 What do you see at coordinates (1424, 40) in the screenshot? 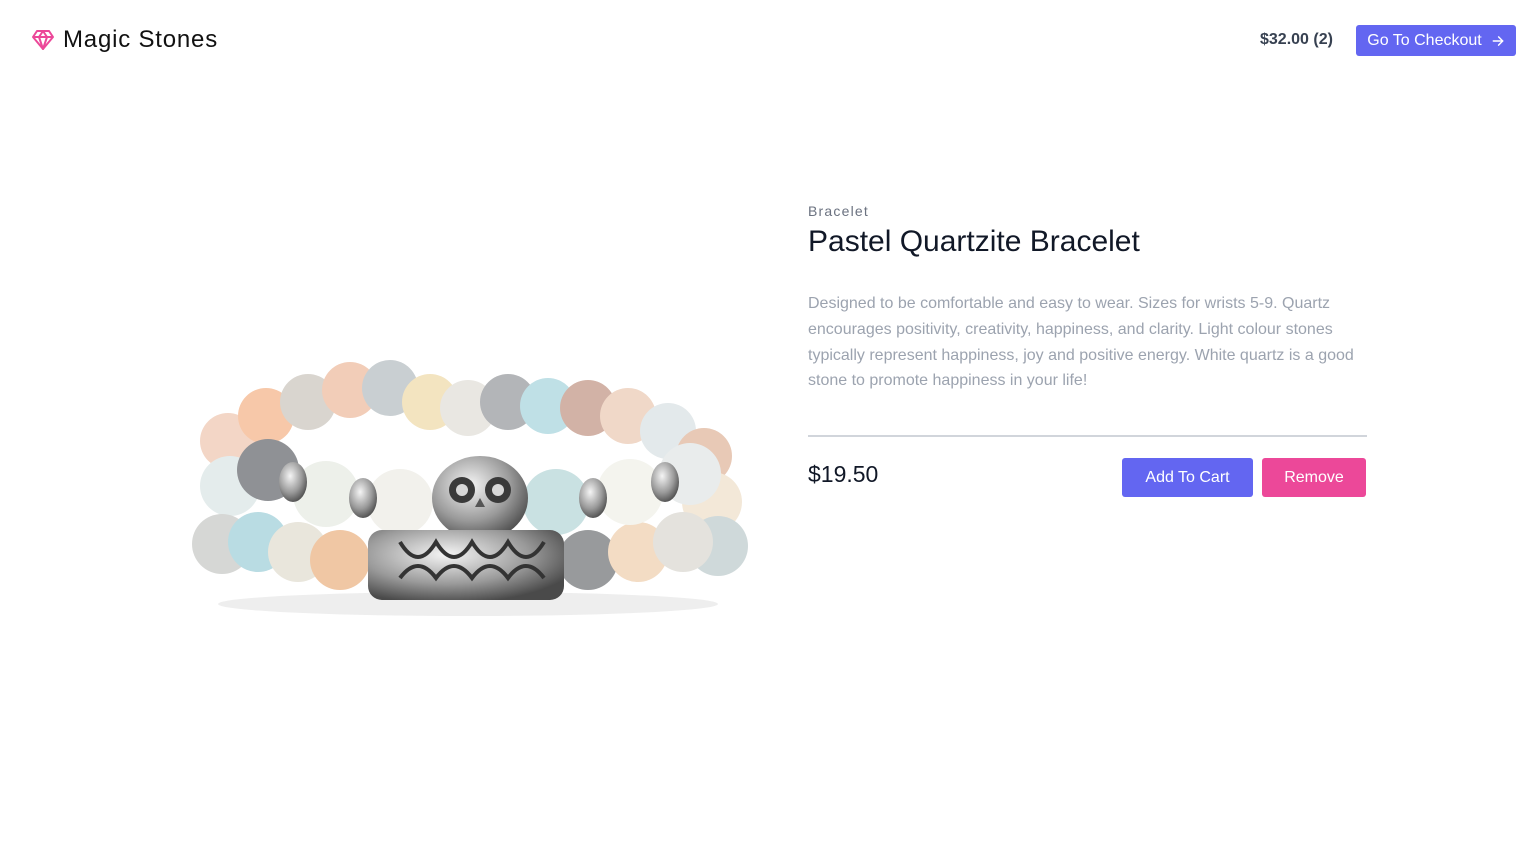
I see `checkout-label: Go To Checkout` at bounding box center [1424, 40].